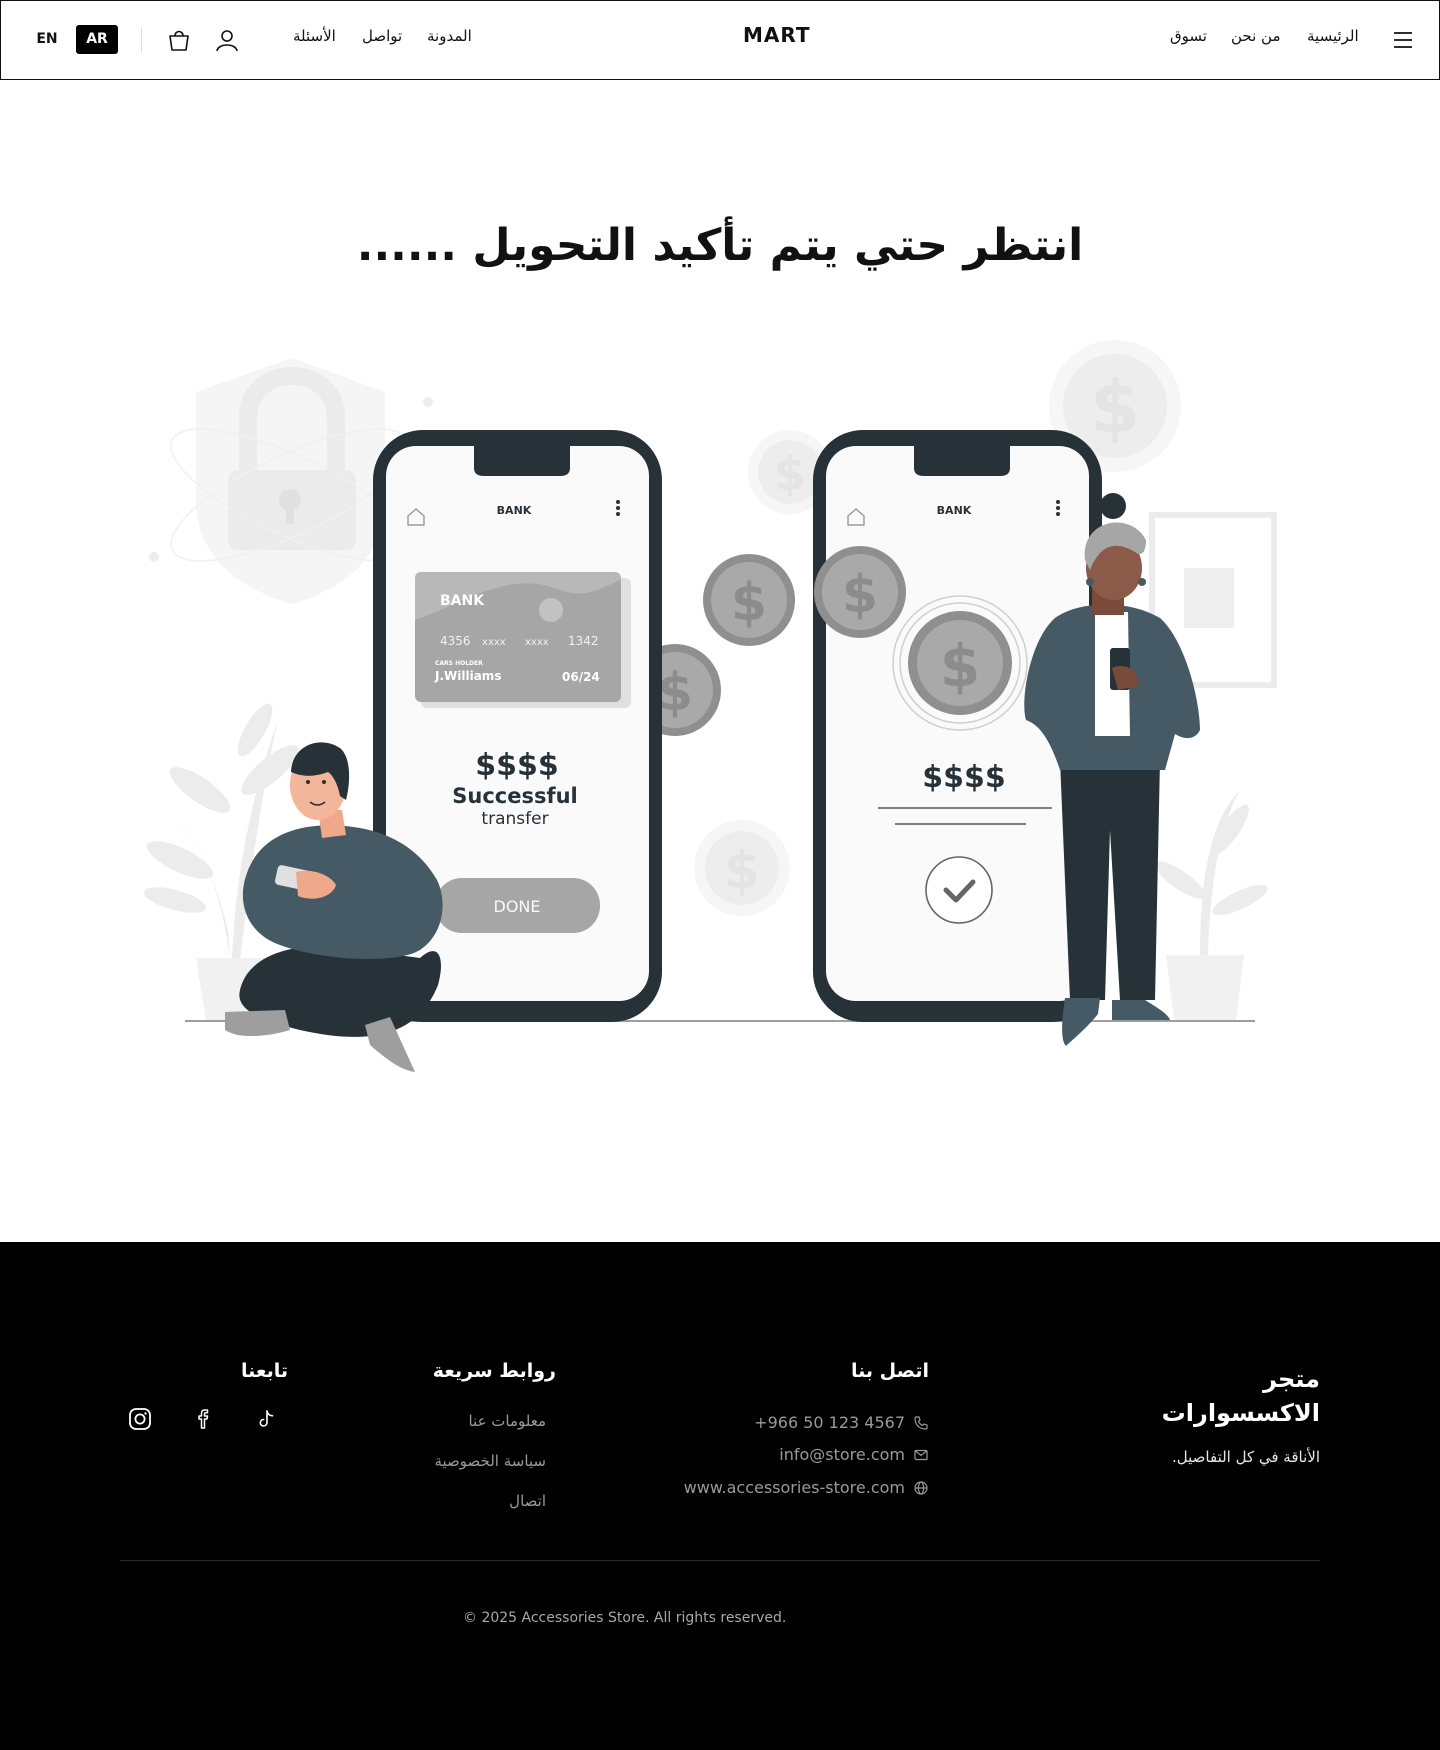  I want to click on footer-contact-title: اتصل بنا, so click(890, 1371).